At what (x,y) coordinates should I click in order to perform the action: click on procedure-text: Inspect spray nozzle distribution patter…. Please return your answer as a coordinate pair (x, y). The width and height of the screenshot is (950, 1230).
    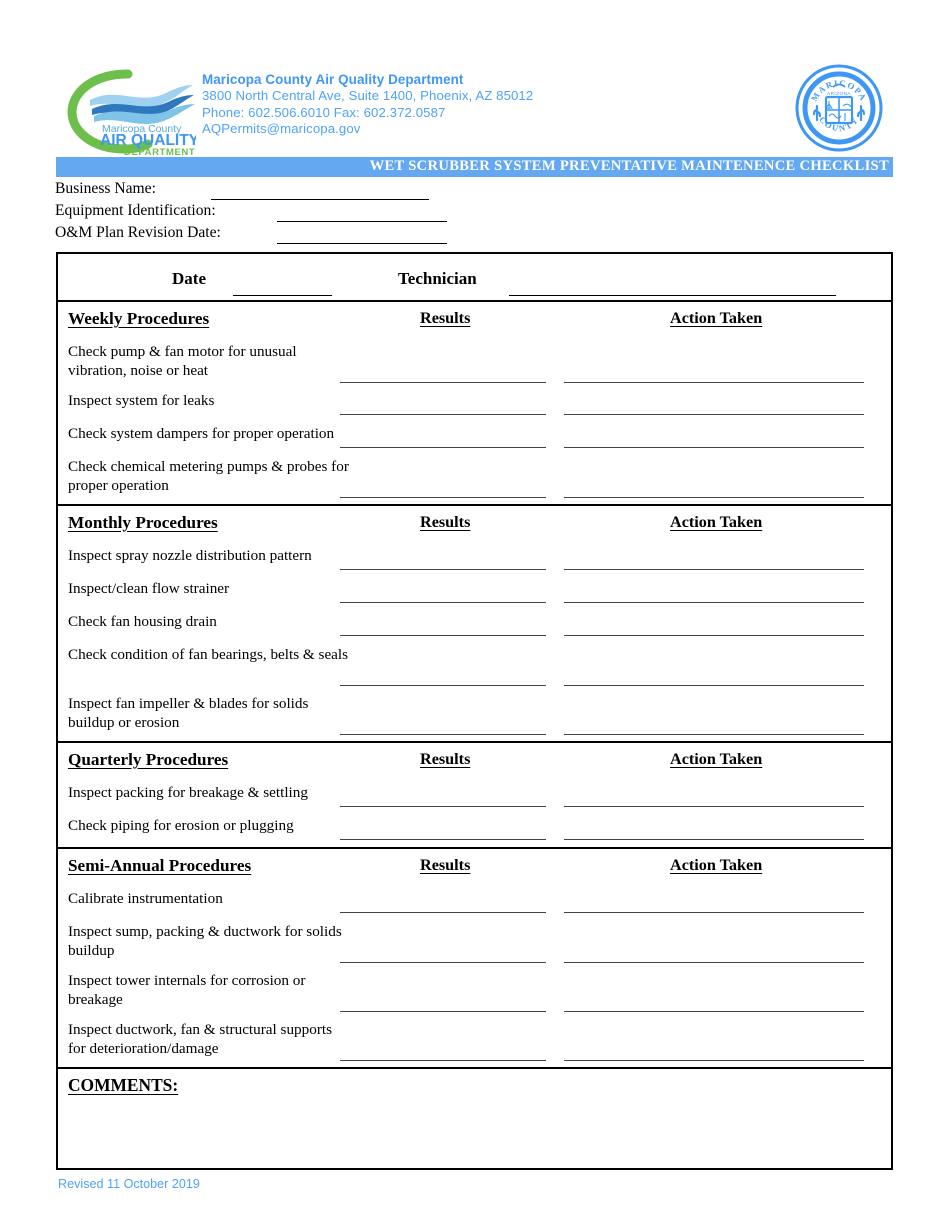
    Looking at the image, I should click on (190, 555).